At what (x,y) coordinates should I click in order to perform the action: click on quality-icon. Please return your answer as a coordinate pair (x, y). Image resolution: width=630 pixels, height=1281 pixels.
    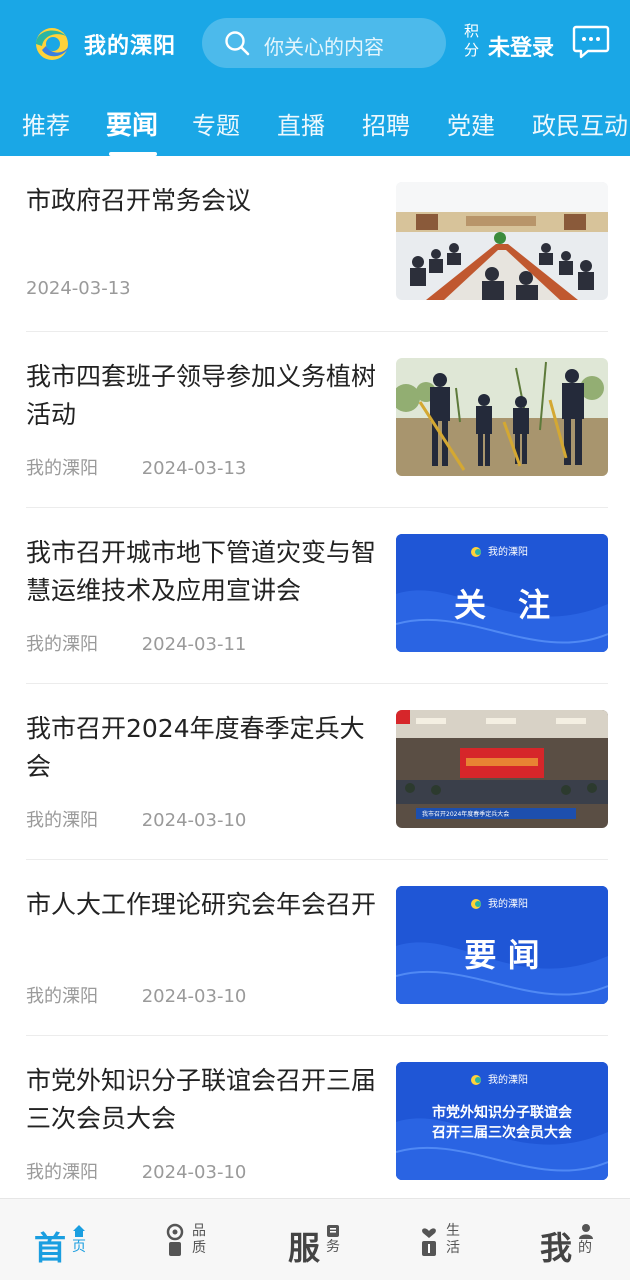
    Looking at the image, I should click on (175, 1239).